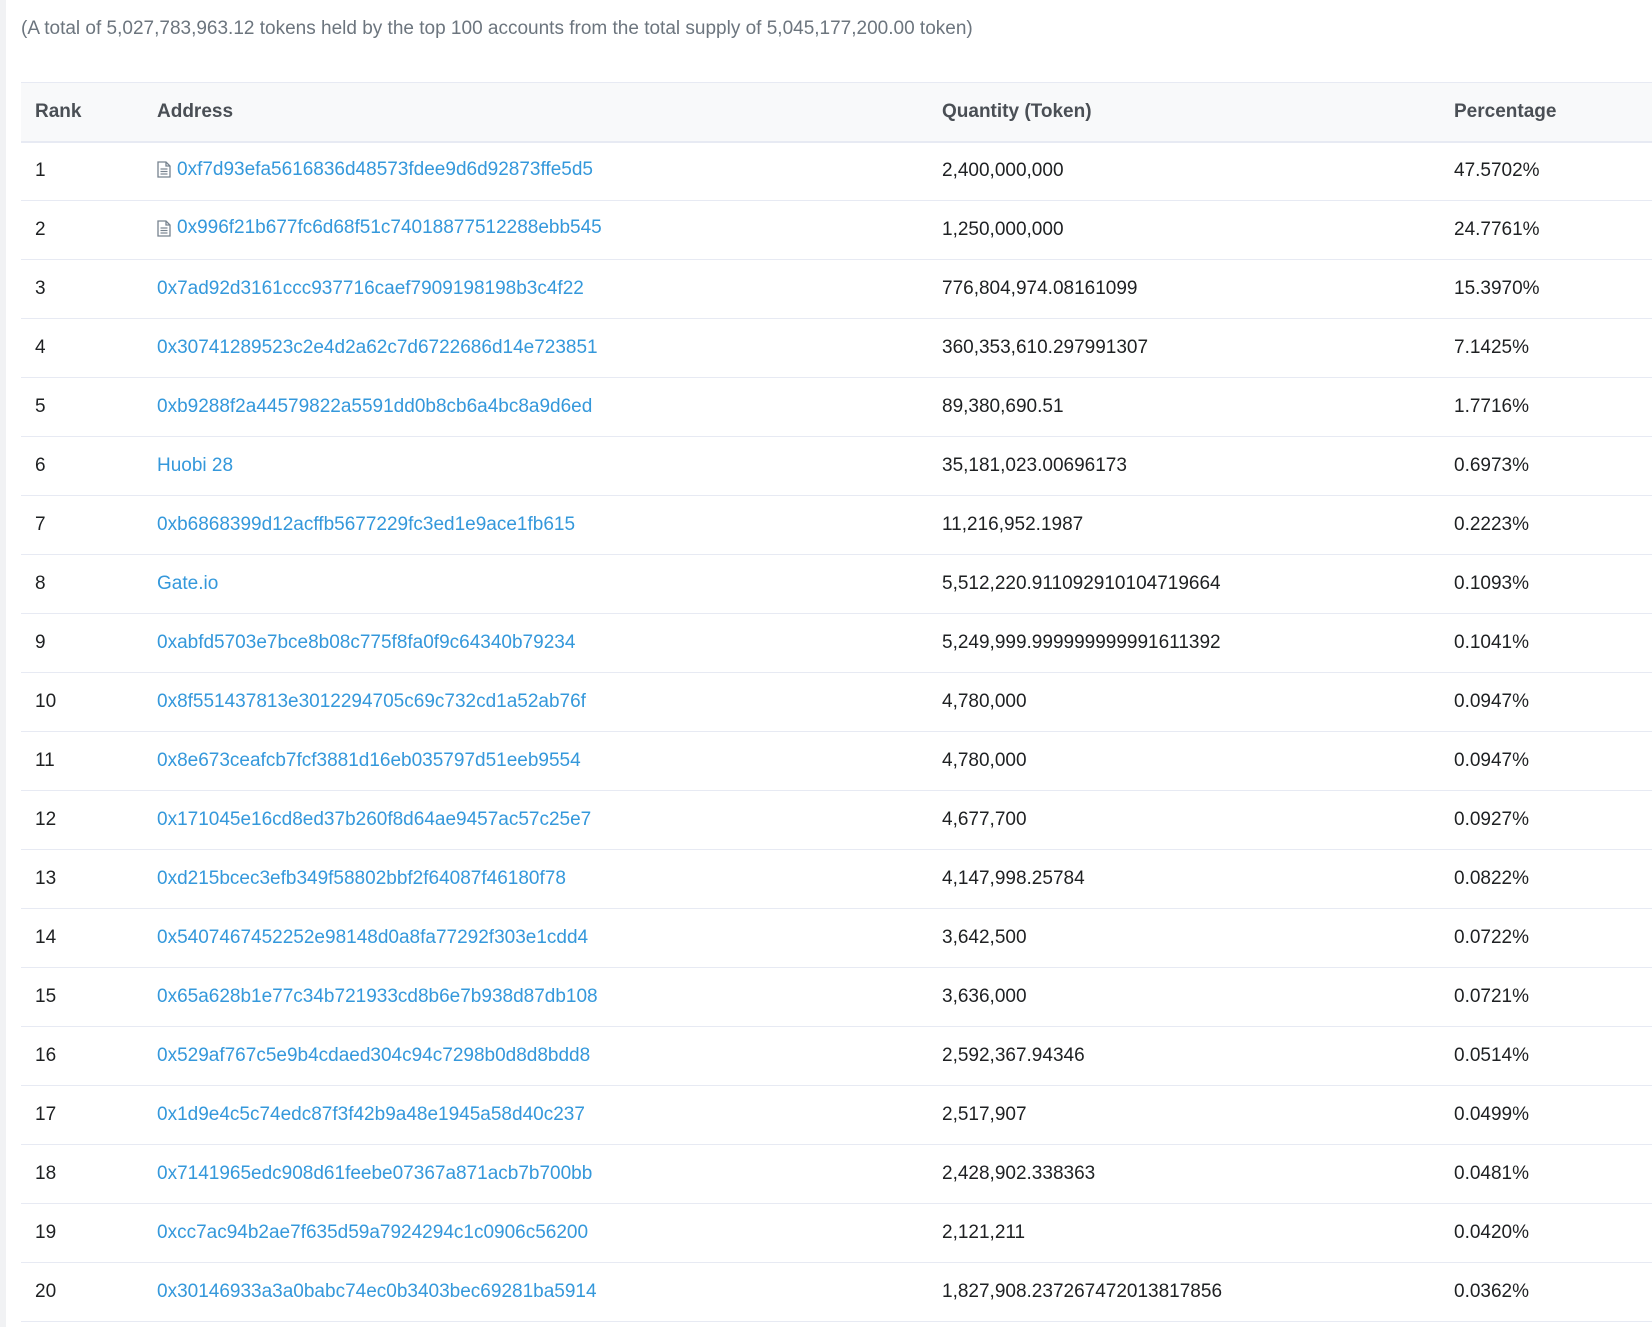 The width and height of the screenshot is (1652, 1327). I want to click on rank-value: 13, so click(46, 878).